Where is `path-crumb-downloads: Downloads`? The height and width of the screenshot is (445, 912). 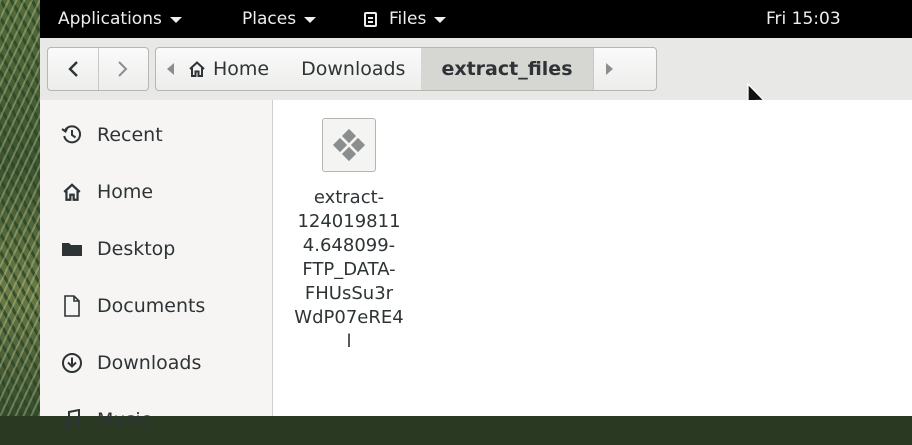
path-crumb-downloads: Downloads is located at coordinates (353, 69).